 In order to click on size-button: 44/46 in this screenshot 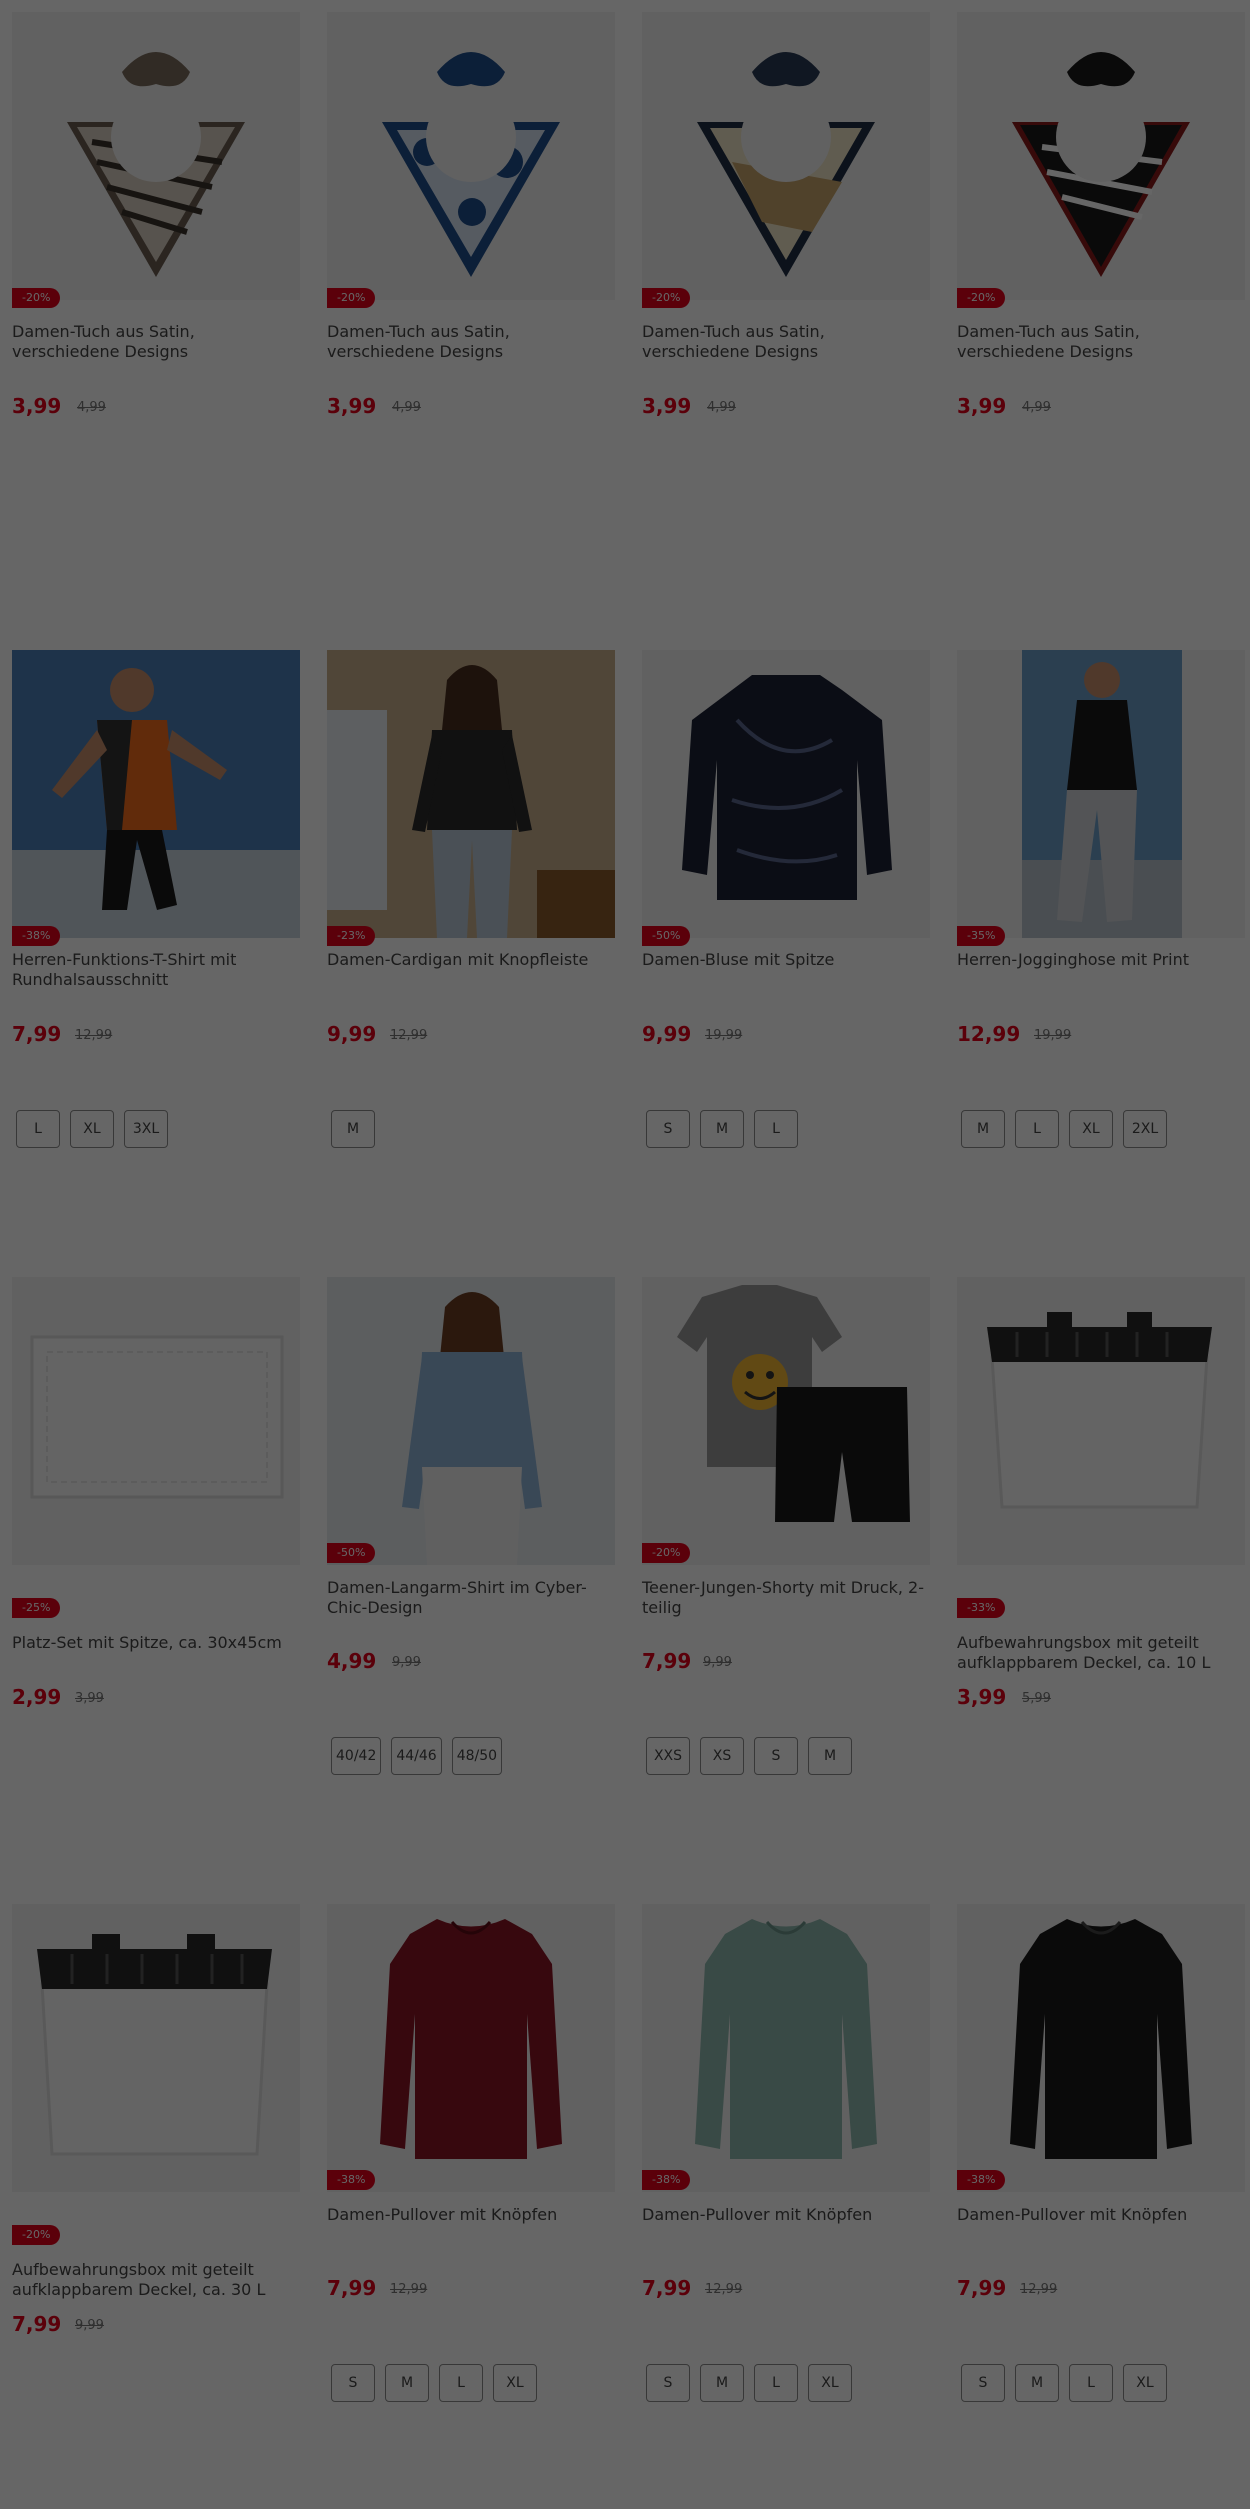, I will do `click(416, 1756)`.